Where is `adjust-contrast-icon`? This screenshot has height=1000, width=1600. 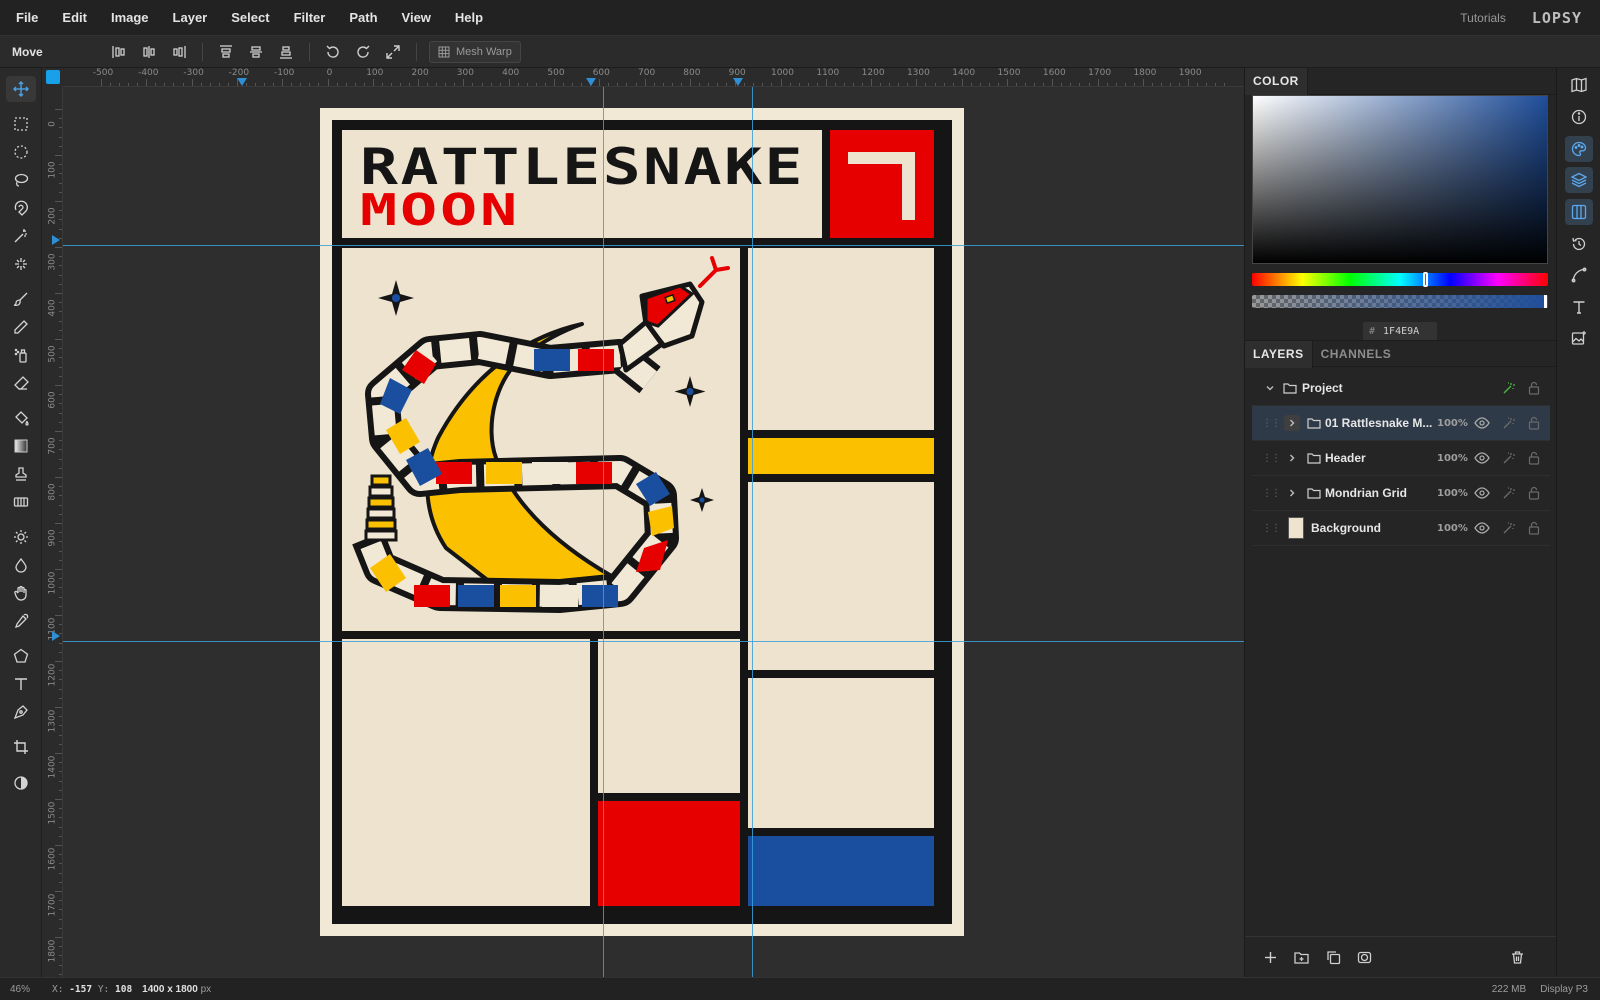 adjust-contrast-icon is located at coordinates (21, 783).